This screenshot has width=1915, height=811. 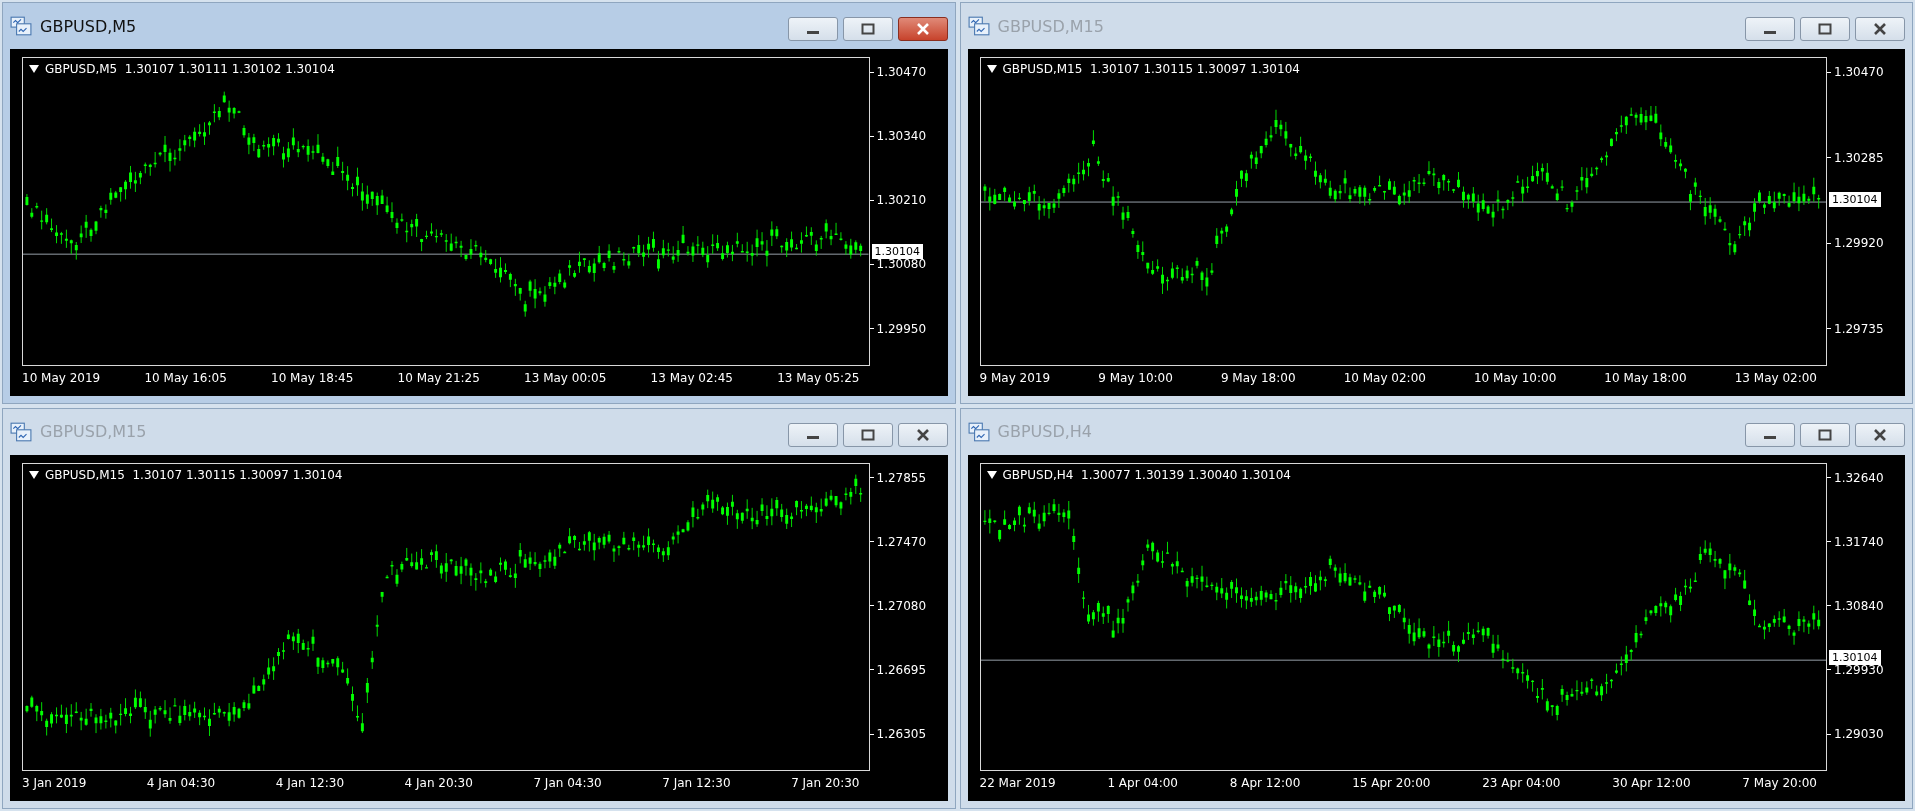 I want to click on price-axis-label: 1.32640, so click(x=1859, y=477).